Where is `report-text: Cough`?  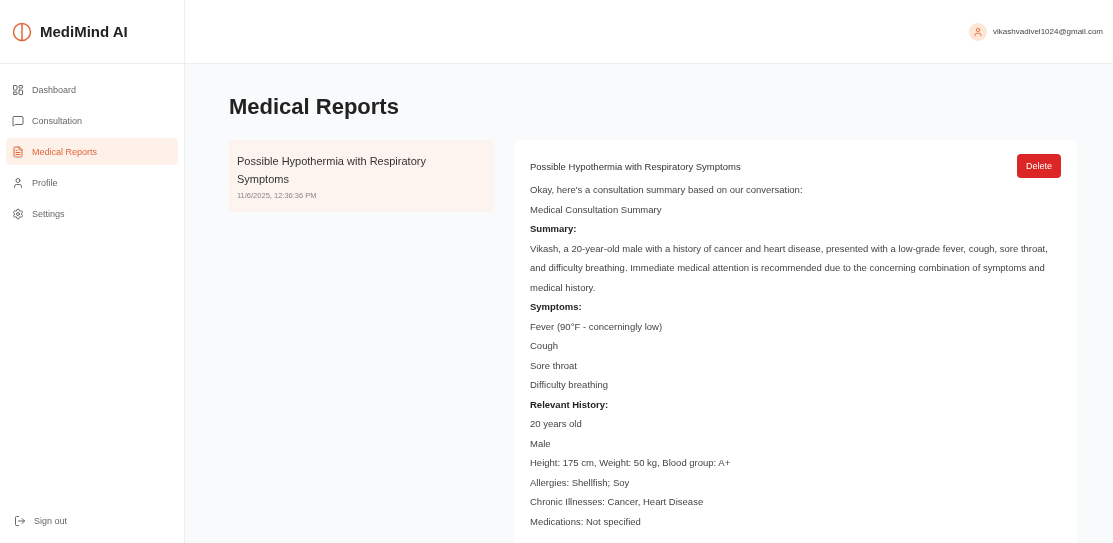 report-text: Cough is located at coordinates (544, 346).